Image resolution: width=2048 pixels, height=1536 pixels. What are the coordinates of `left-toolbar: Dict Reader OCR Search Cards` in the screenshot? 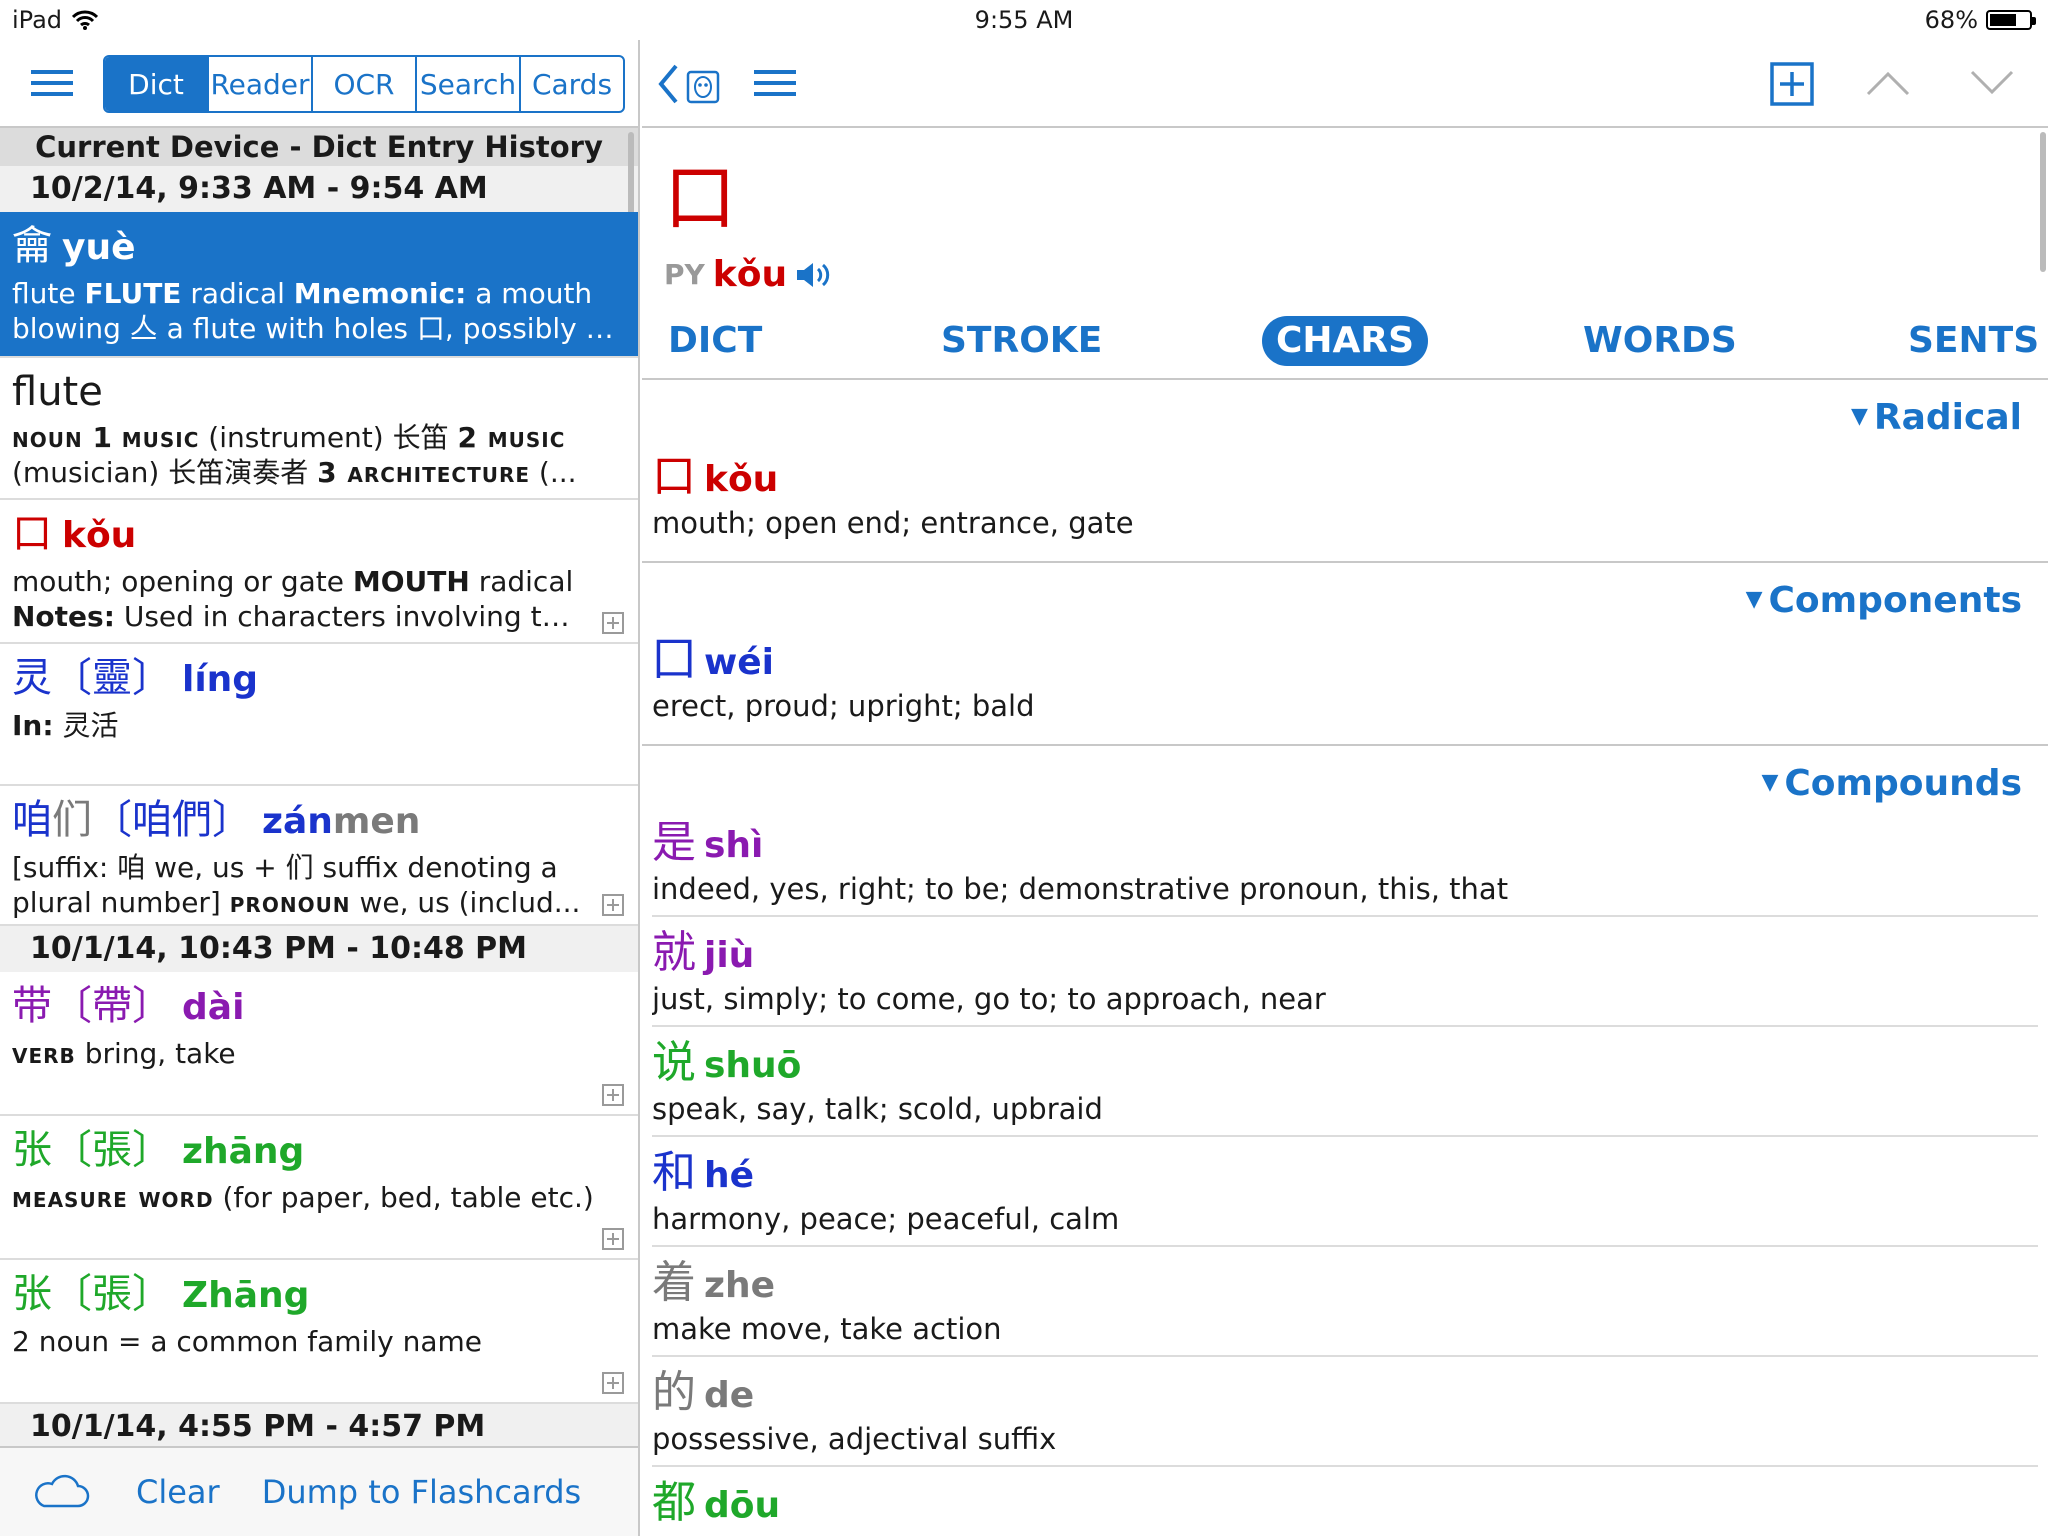 It's located at (319, 84).